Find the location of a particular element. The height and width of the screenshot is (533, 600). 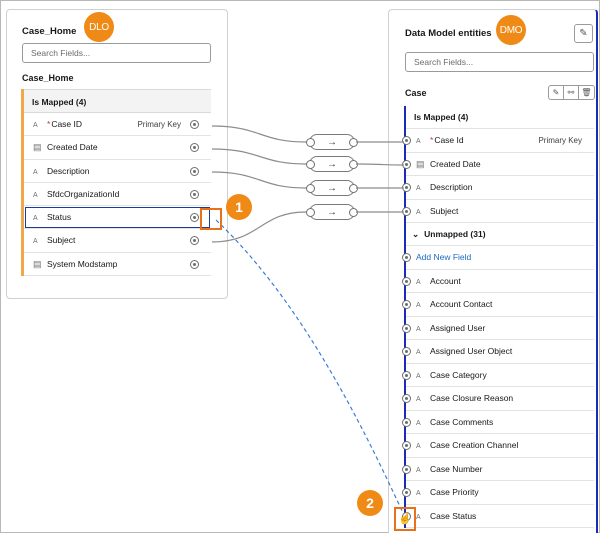

target-field-row: A Subject is located at coordinates (498, 211).